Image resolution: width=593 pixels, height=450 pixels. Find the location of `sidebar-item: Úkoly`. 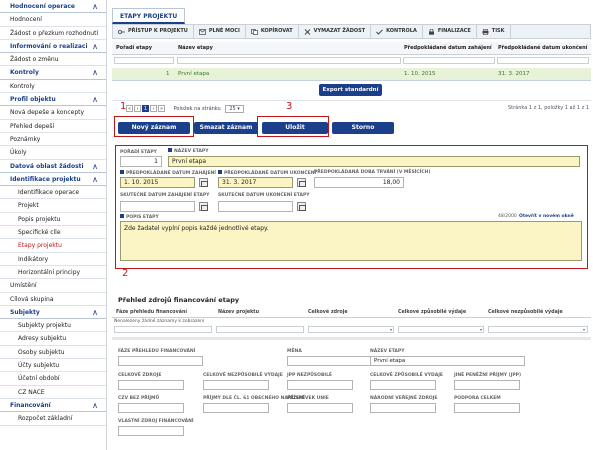

sidebar-item: Úkoly is located at coordinates (53, 153).